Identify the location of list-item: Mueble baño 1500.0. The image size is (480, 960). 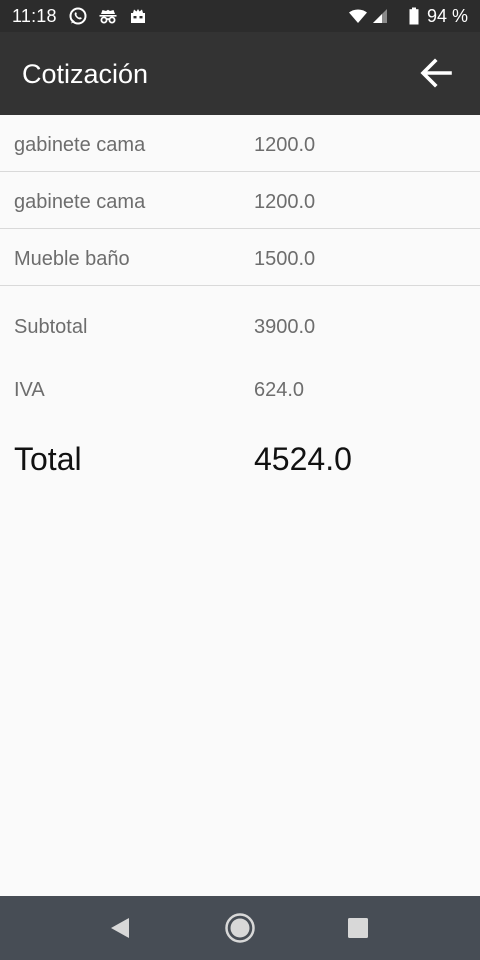
(240, 257).